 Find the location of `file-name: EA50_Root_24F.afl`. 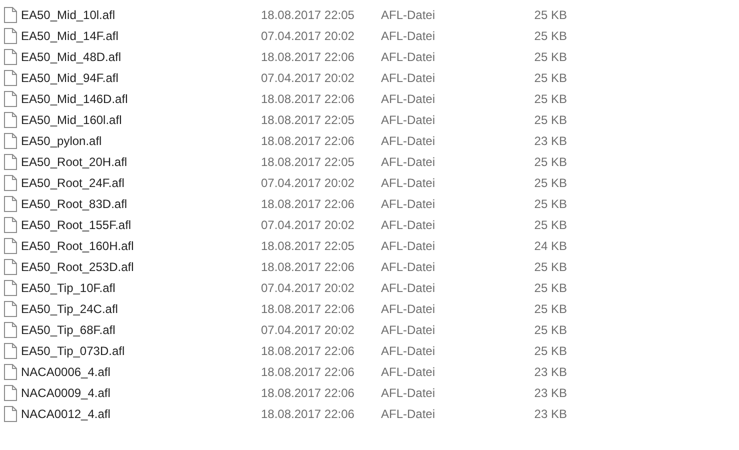

file-name: EA50_Root_24F.afl is located at coordinates (72, 183).